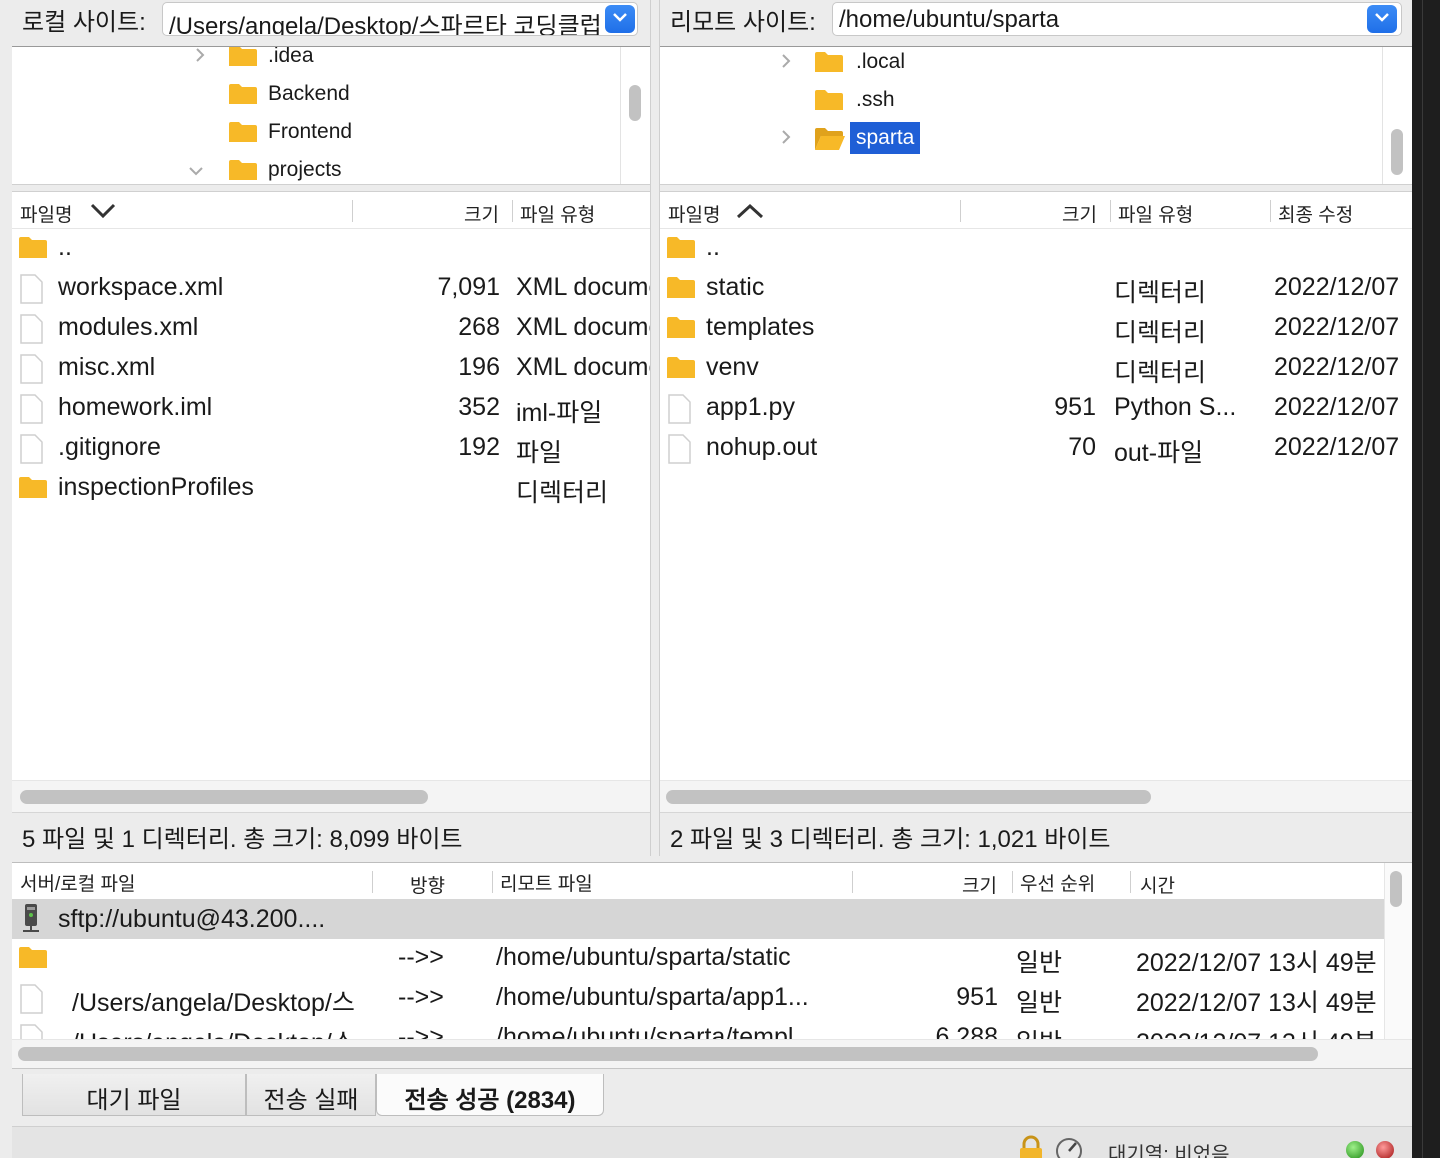 This screenshot has width=1440, height=1158. Describe the element at coordinates (481, 213) in the screenshot. I see `local-col-size-header: 크기` at that location.